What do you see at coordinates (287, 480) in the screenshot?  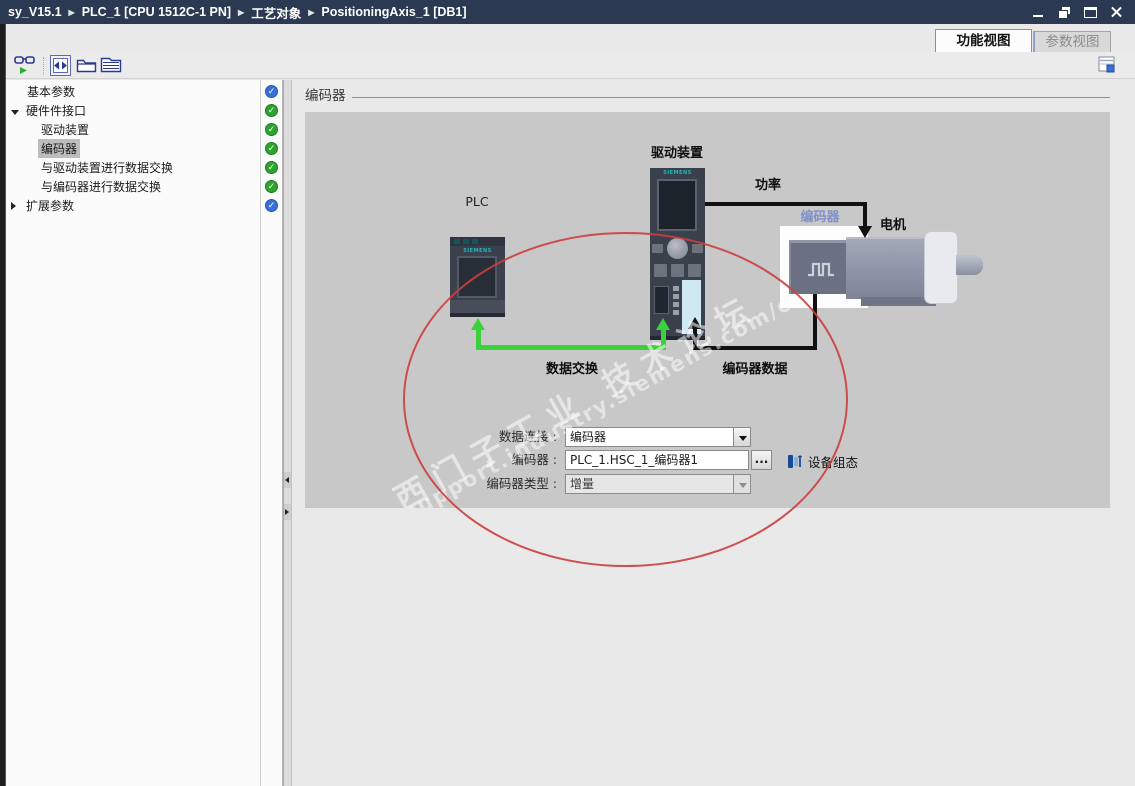 I see `collapse-left-button` at bounding box center [287, 480].